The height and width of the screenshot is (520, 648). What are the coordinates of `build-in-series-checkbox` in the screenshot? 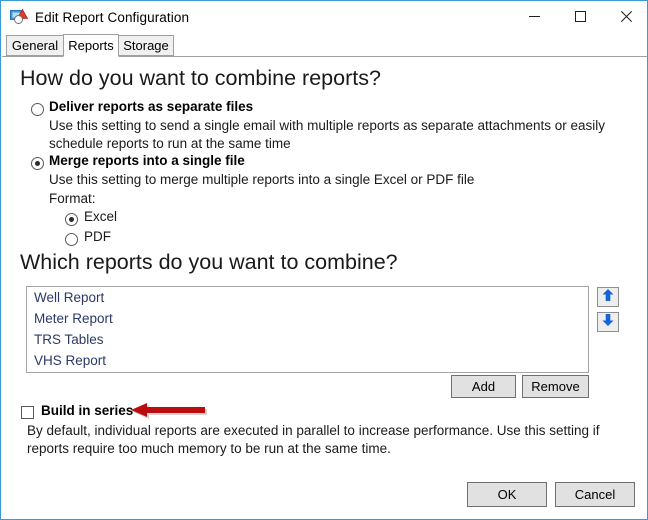 It's located at (27, 412).